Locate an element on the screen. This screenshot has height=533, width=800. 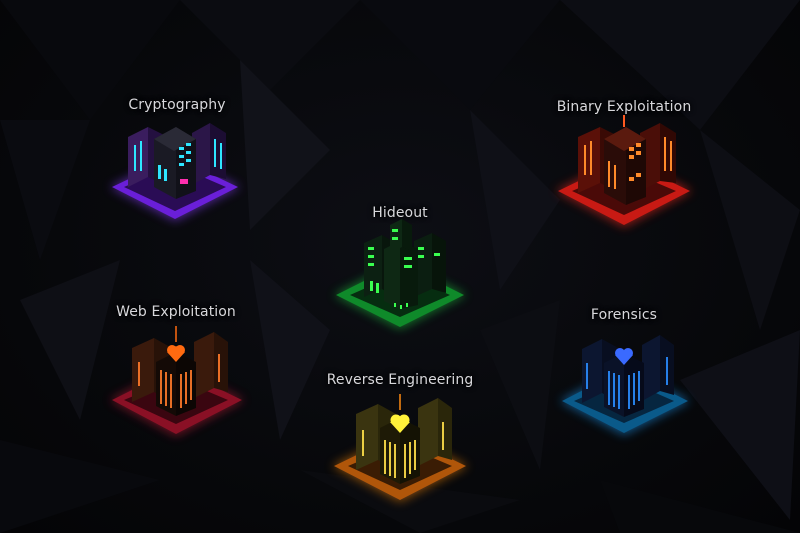
district-reverse-engineering: Reverse Engineering is located at coordinates (400, 437).